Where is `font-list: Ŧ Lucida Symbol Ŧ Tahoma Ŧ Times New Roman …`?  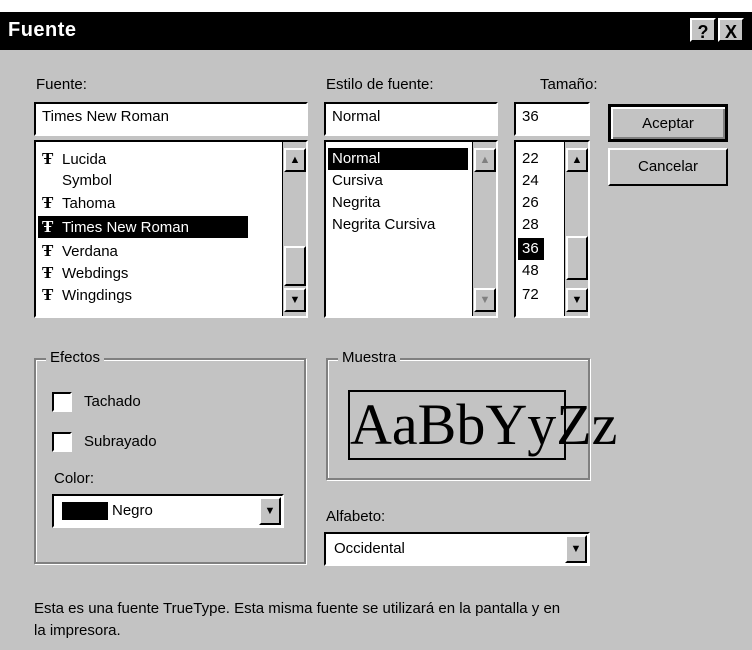 font-list: Ŧ Lucida Symbol Ŧ Tahoma Ŧ Times New Roman … is located at coordinates (171, 229).